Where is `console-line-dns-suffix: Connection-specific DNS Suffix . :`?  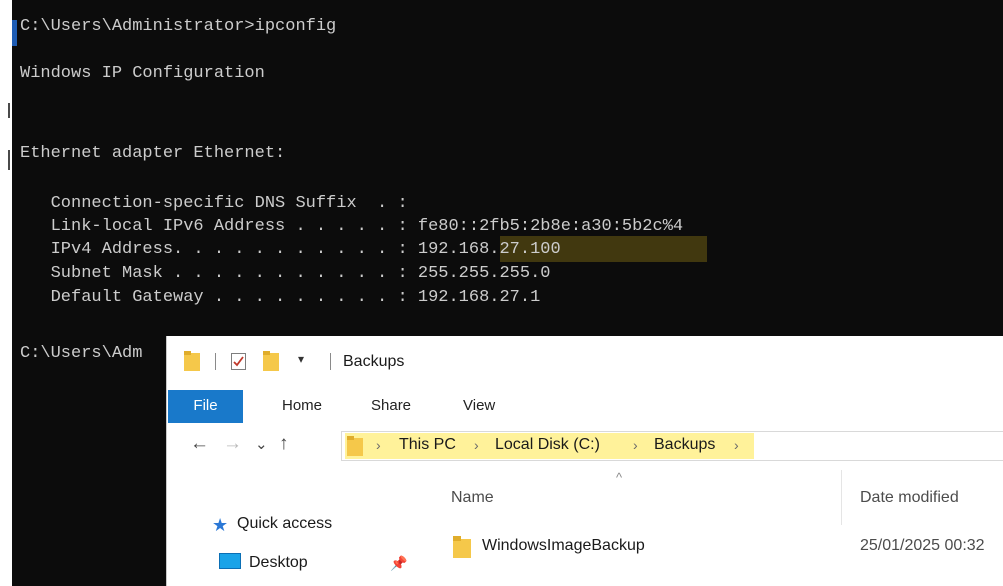
console-line-dns-suffix: Connection-specific DNS Suffix . : is located at coordinates (214, 203).